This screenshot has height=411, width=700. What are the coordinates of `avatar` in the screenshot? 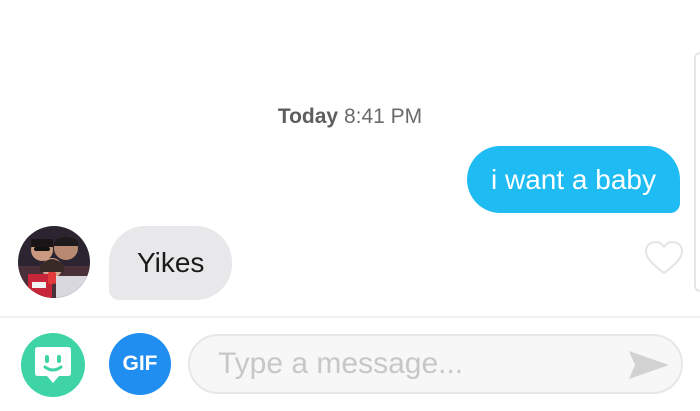 It's located at (54, 262).